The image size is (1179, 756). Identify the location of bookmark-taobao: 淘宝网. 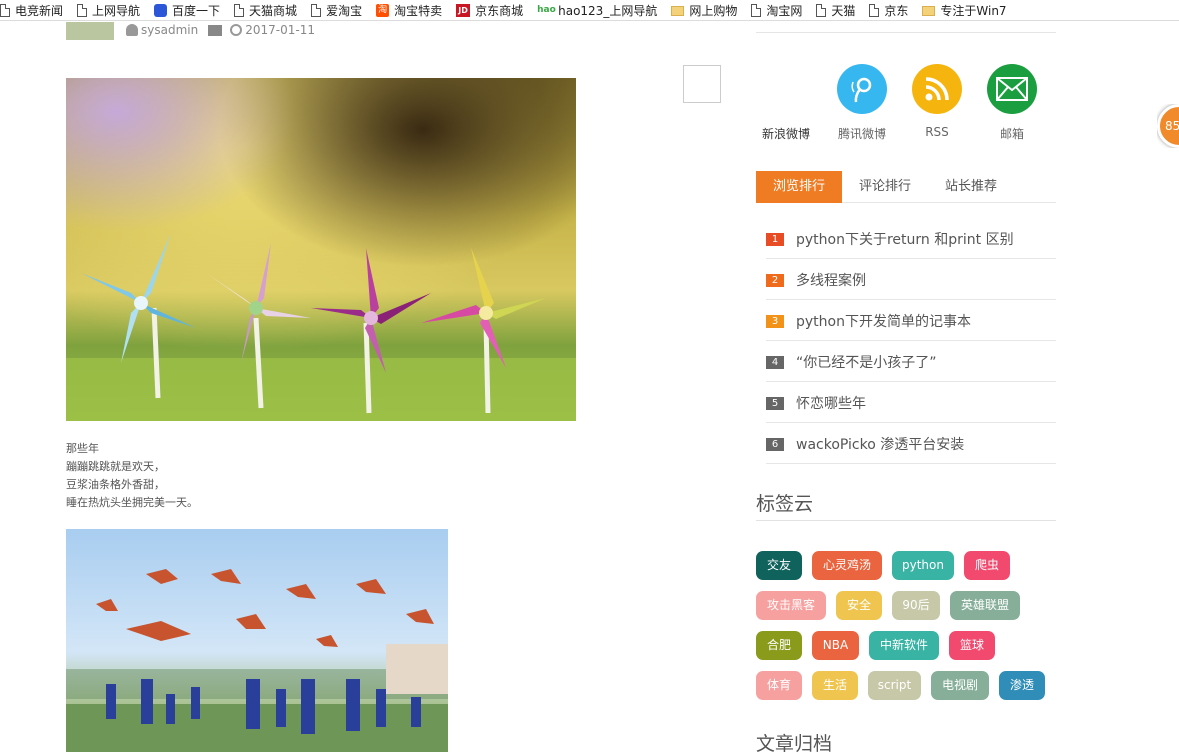
(776, 10).